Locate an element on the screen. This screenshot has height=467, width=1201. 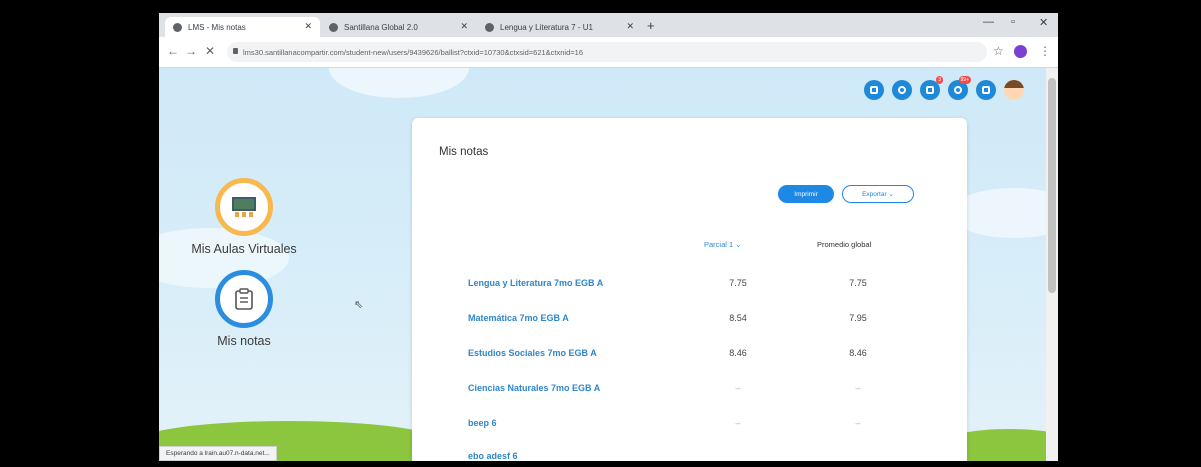
table-row: Ciencias Naturales 7mo EGB A – – is located at coordinates (703, 391).